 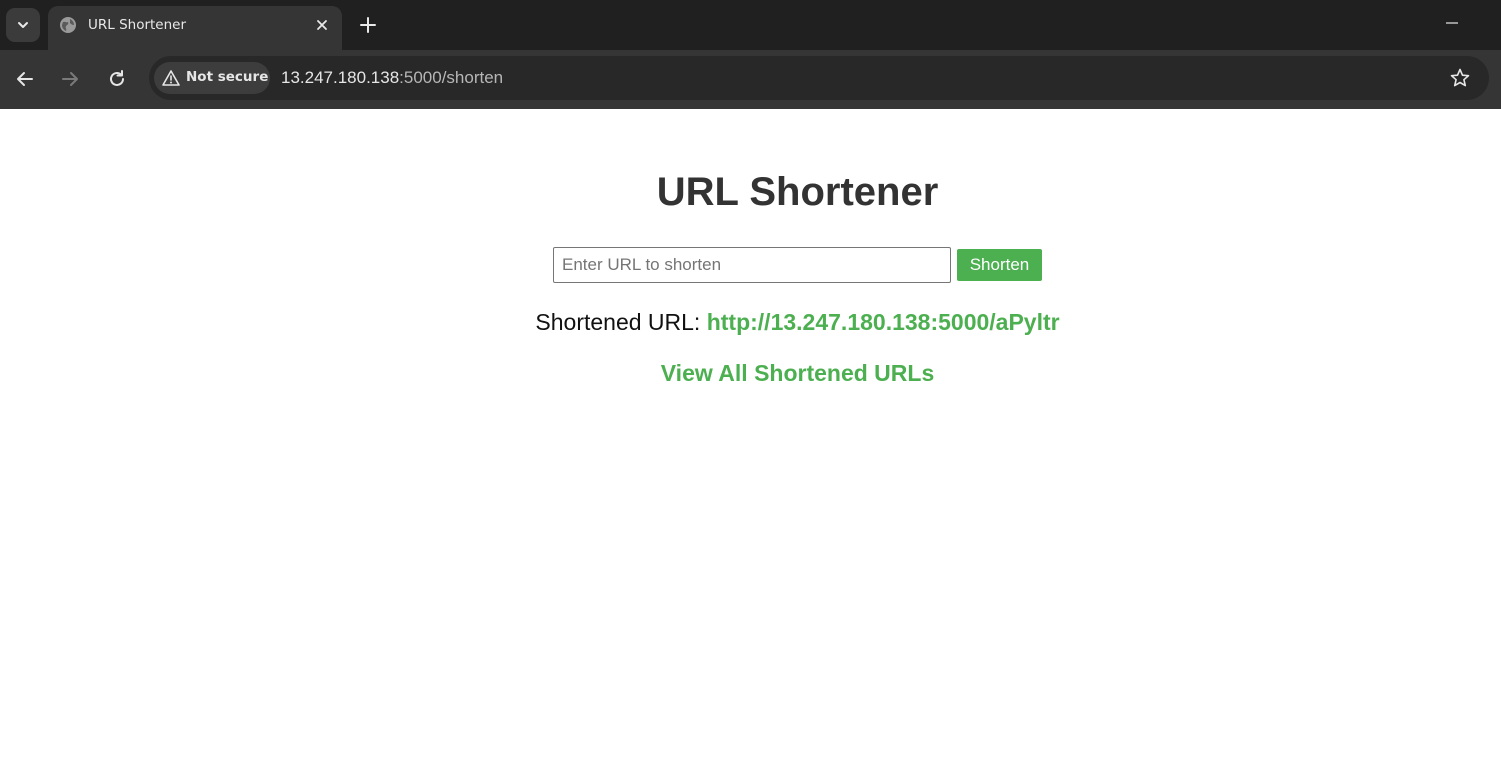 What do you see at coordinates (70, 79) in the screenshot?
I see `forward-arrow-icon` at bounding box center [70, 79].